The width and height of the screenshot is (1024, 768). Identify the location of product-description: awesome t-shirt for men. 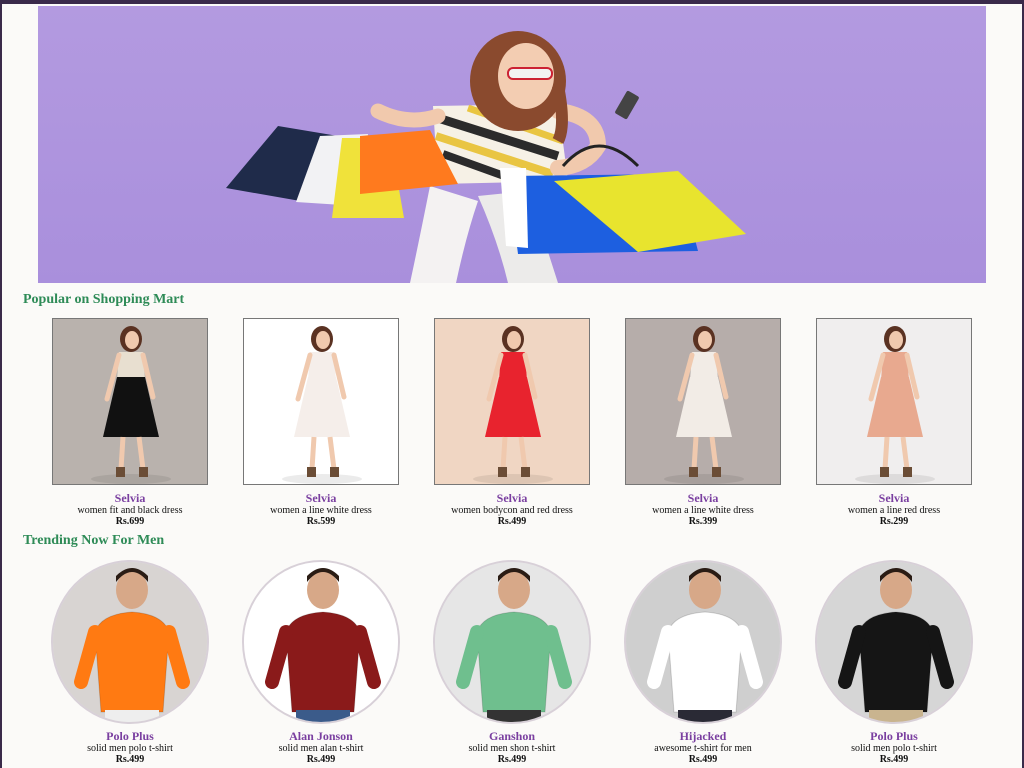
(703, 748).